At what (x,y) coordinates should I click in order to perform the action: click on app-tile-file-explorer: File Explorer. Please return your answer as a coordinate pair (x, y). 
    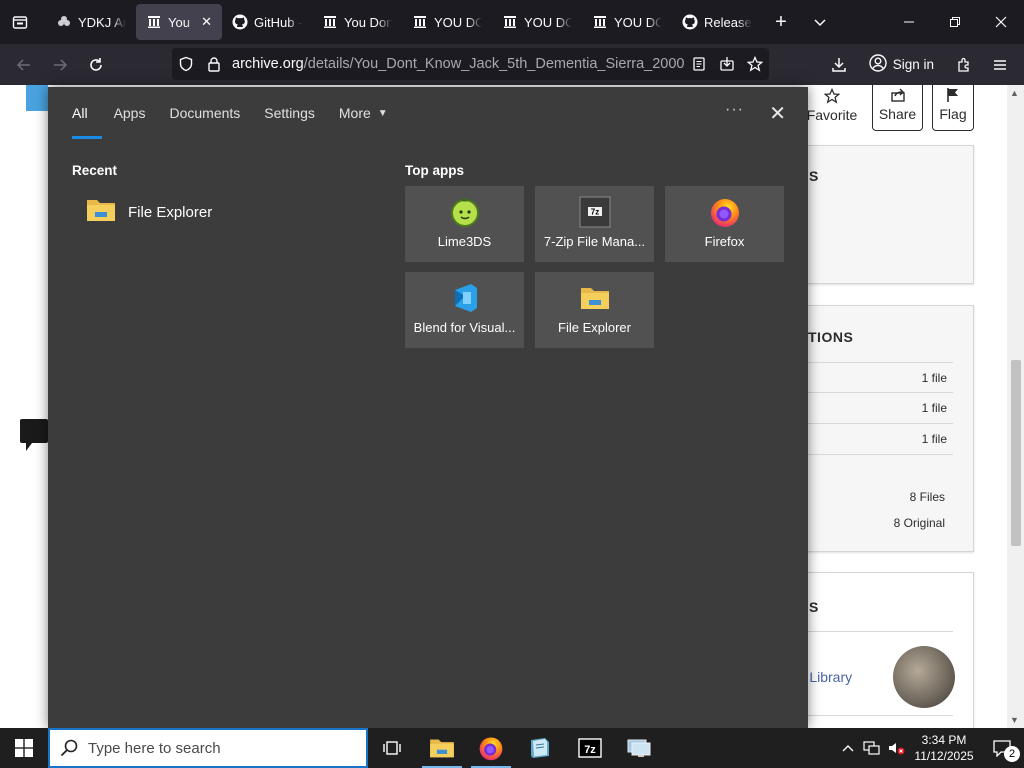
    Looking at the image, I should click on (594, 310).